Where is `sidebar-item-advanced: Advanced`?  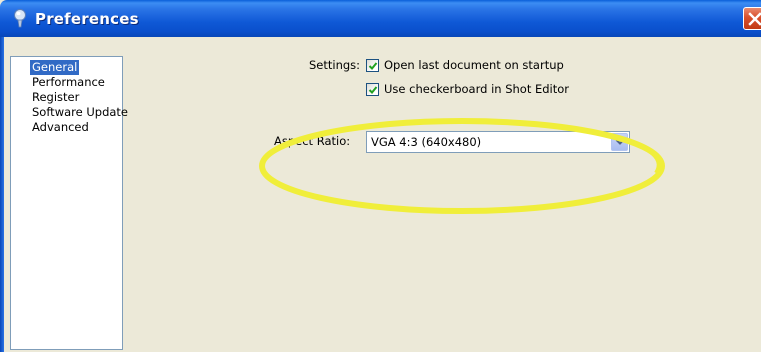
sidebar-item-advanced: Advanced is located at coordinates (60, 127).